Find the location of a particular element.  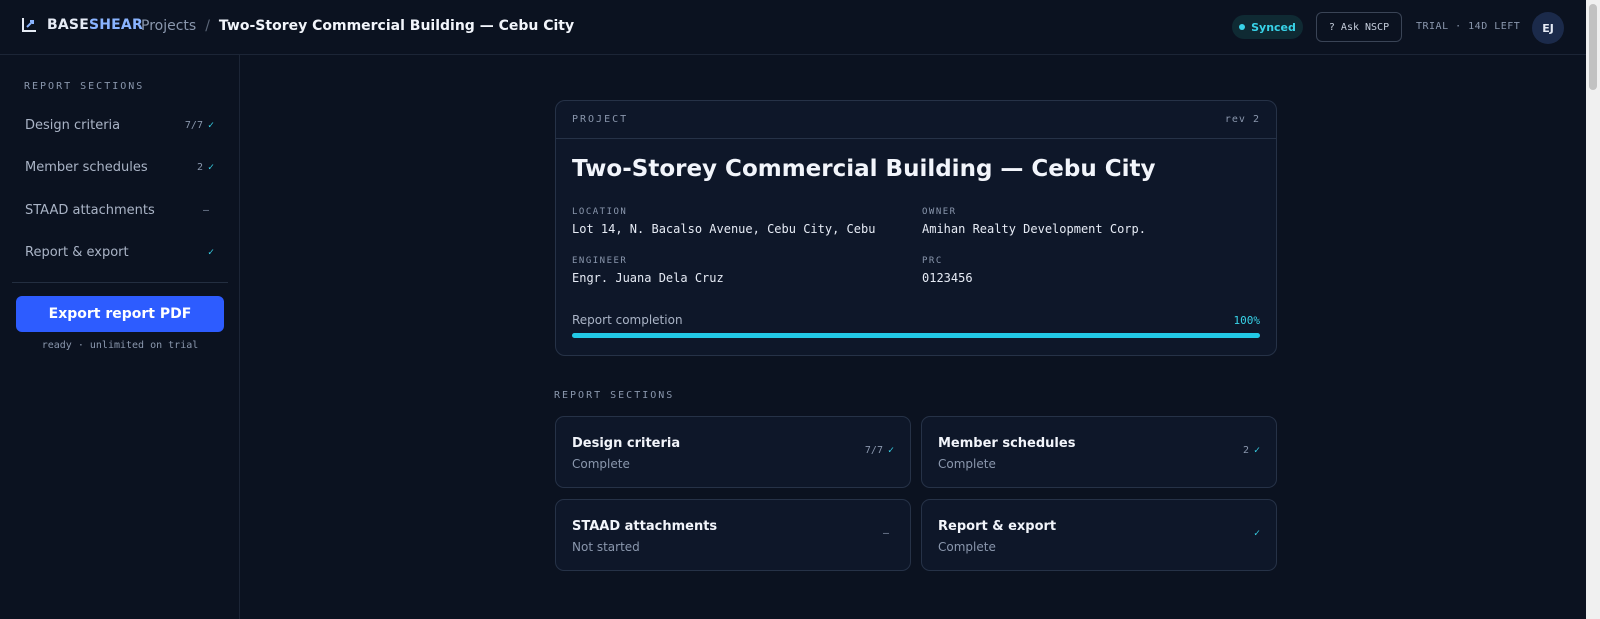

sync-status-badge: Synced is located at coordinates (1267, 27).